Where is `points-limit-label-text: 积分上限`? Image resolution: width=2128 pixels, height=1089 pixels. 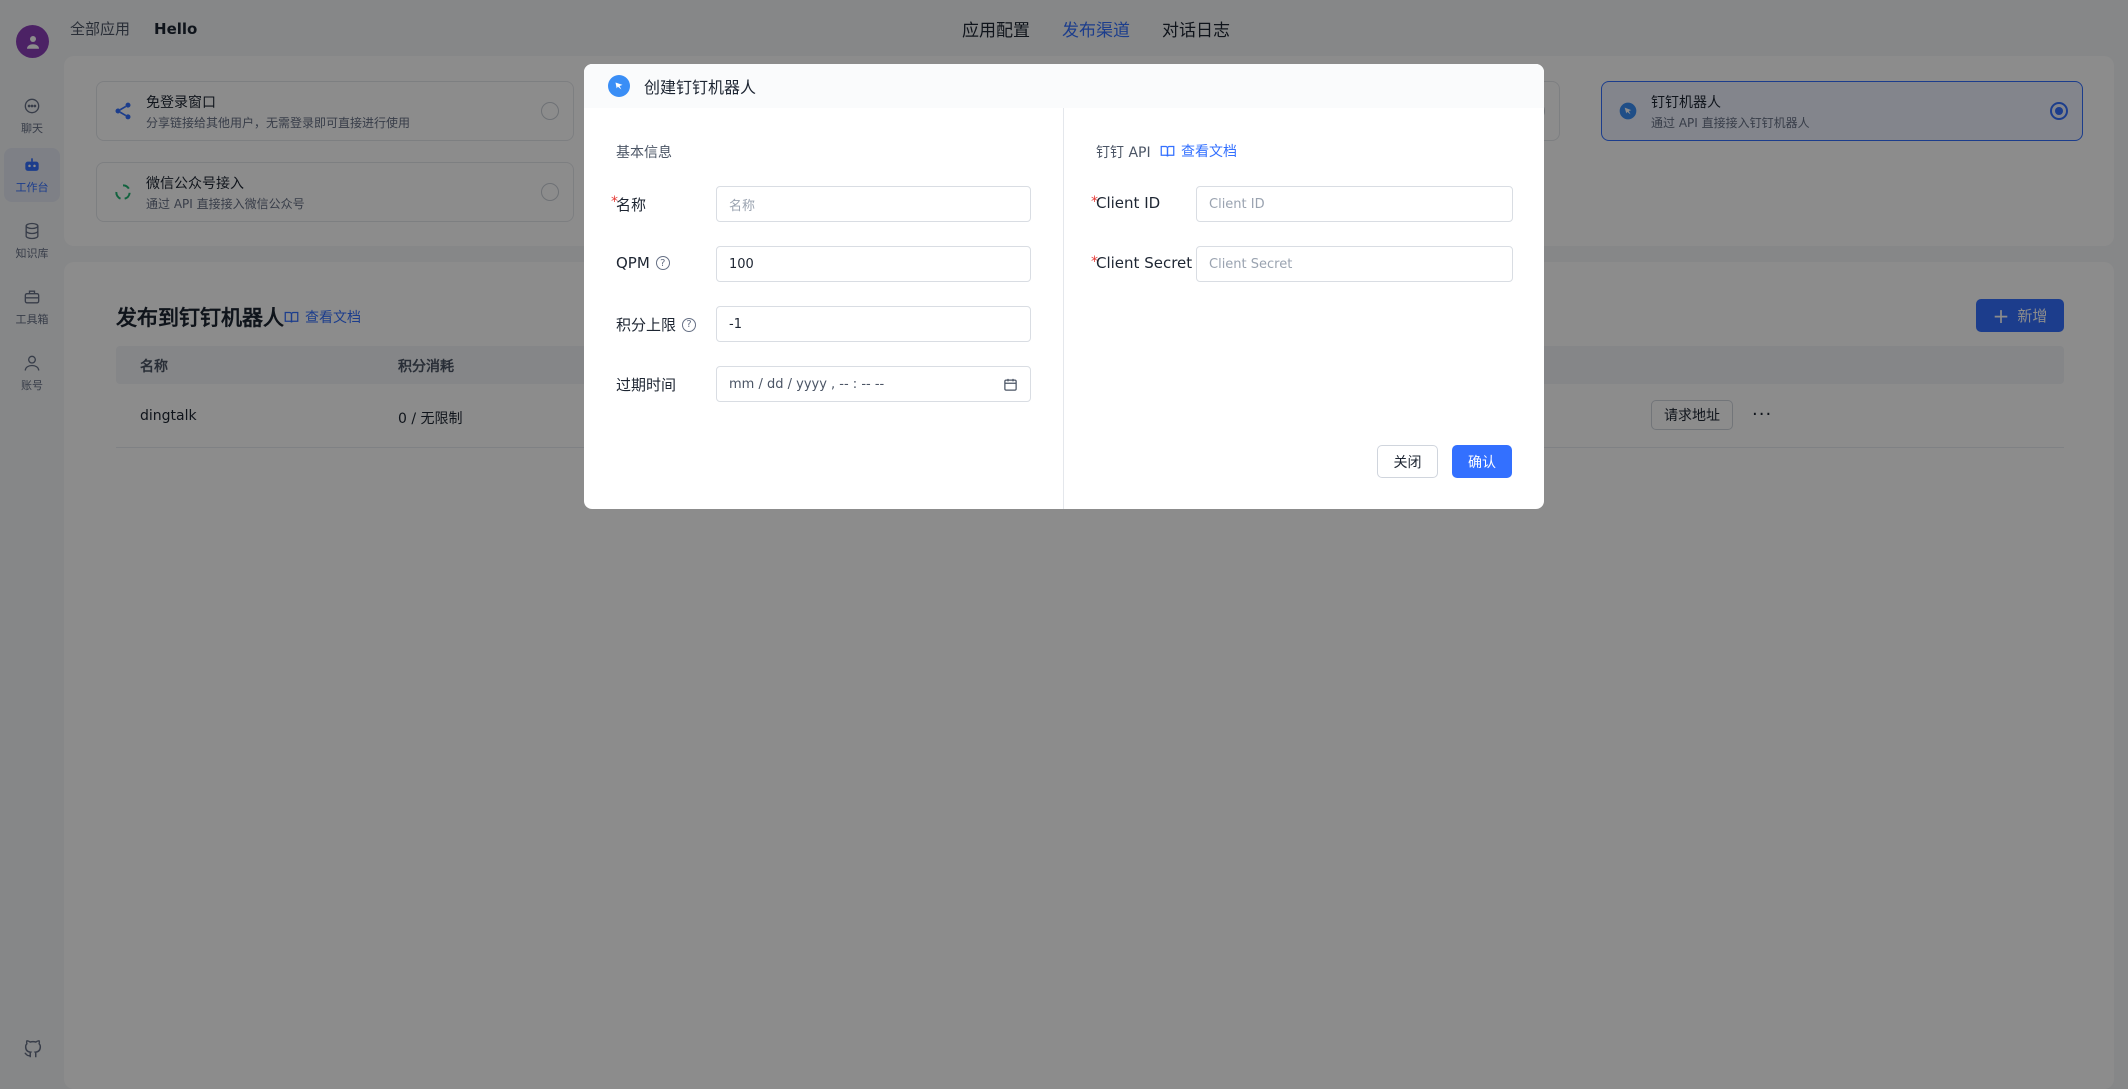
points-limit-label-text: 积分上限 is located at coordinates (646, 325).